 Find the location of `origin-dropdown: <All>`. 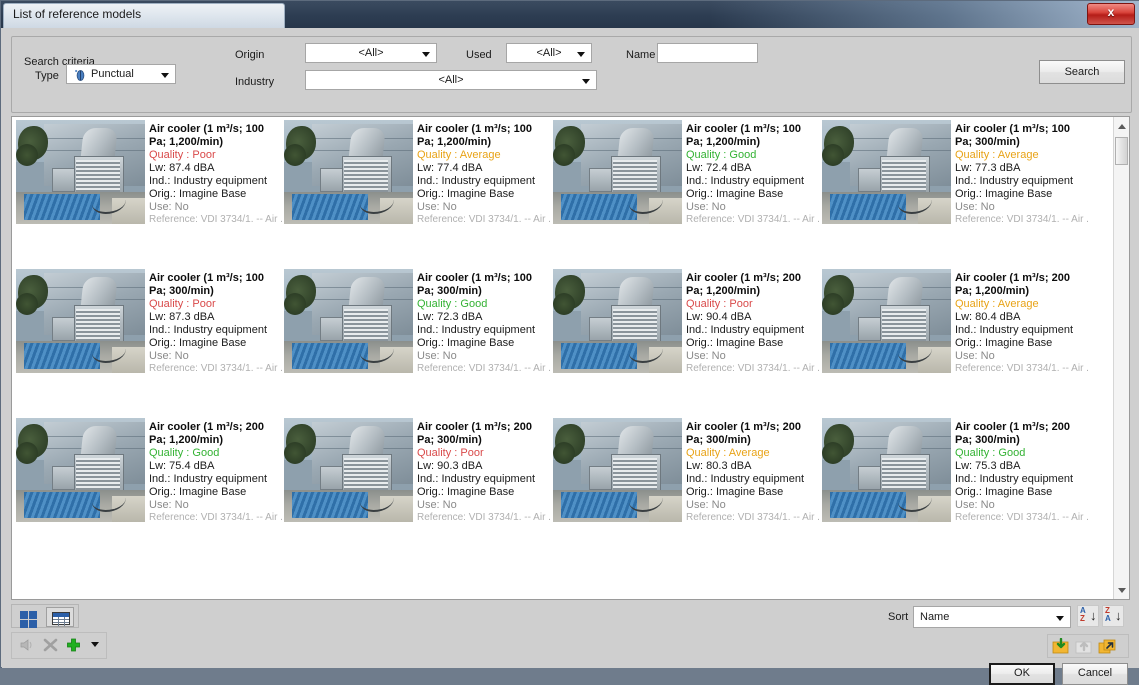

origin-dropdown: <All> is located at coordinates (371, 53).